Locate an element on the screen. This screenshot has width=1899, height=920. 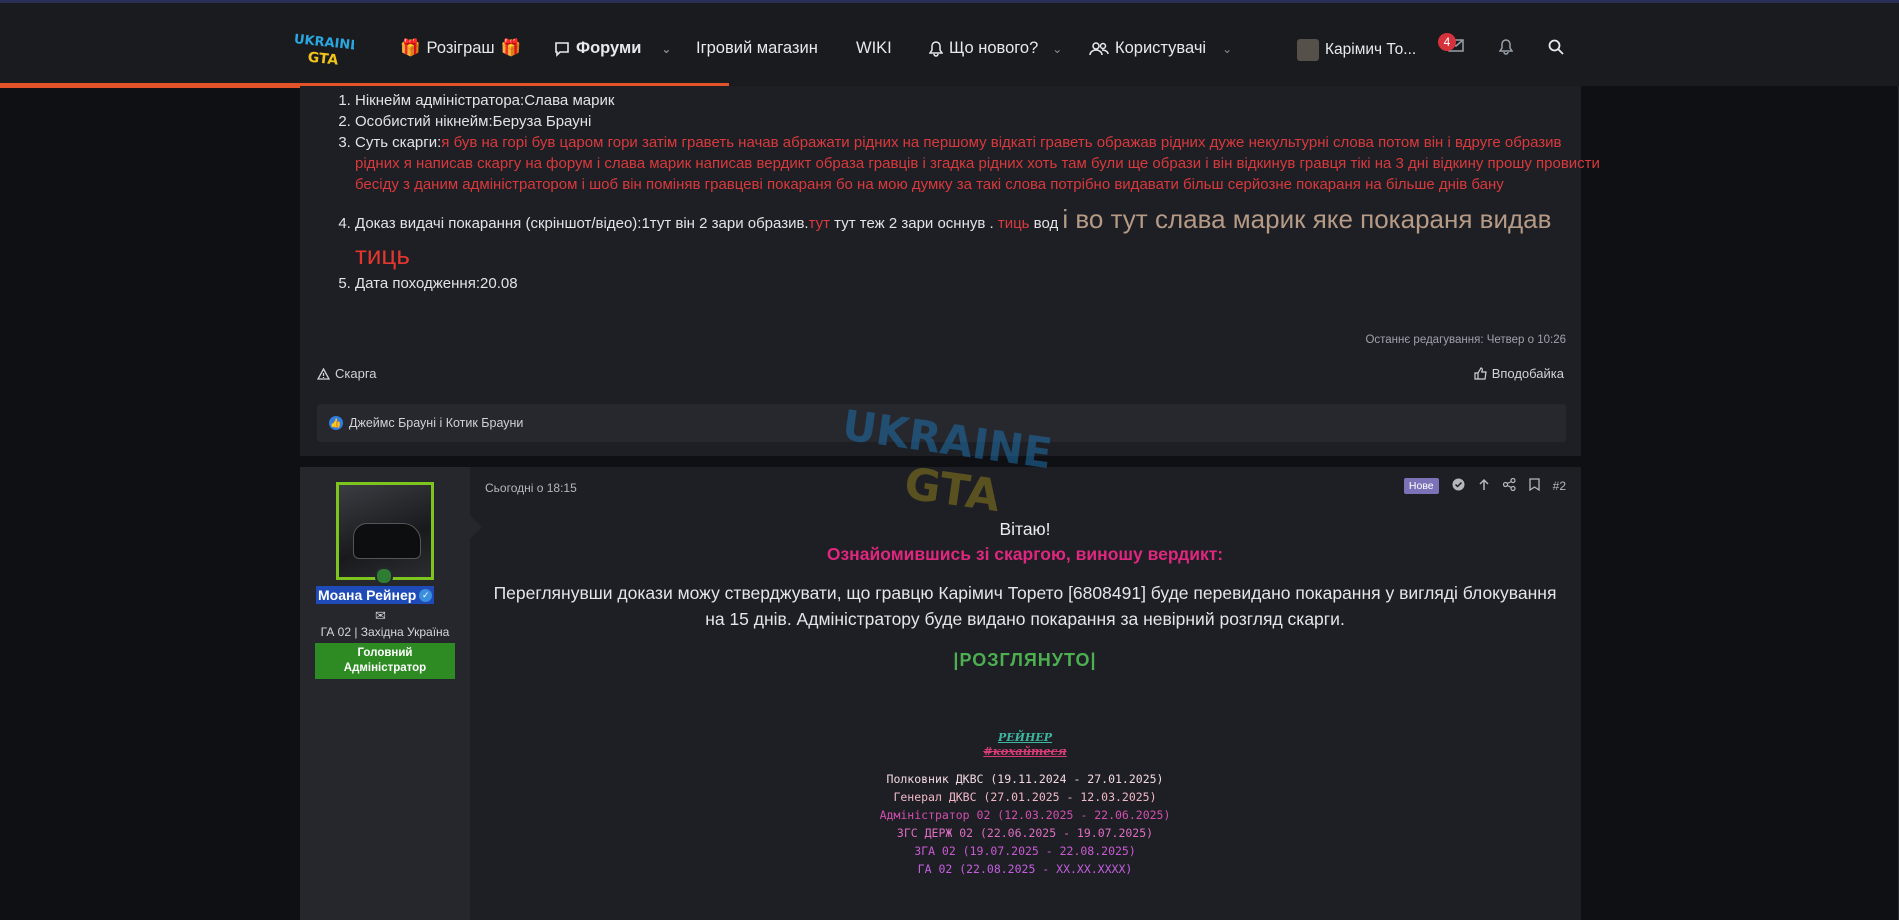
reactions-text: Джеймс Брауні і Котик Брауни is located at coordinates (436, 423).